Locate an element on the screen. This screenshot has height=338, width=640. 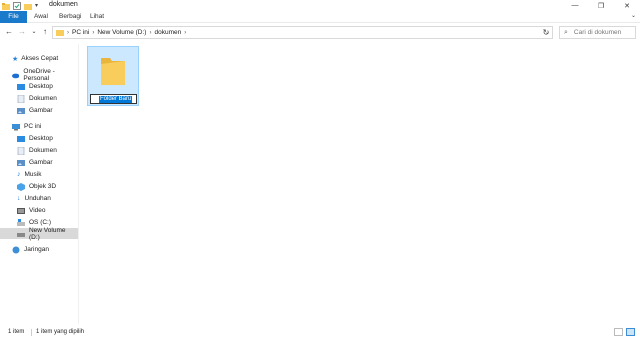
up-button: ↑ is located at coordinates (45, 32).